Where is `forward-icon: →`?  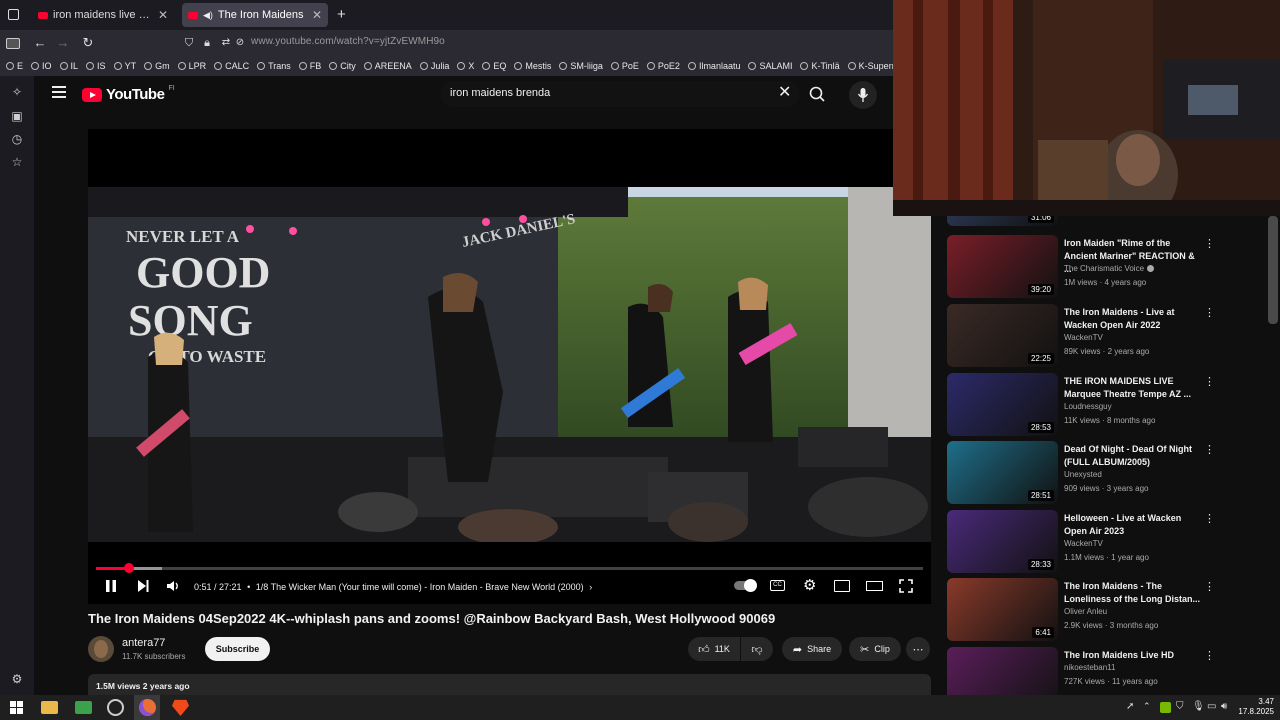
forward-icon: → is located at coordinates (63, 43).